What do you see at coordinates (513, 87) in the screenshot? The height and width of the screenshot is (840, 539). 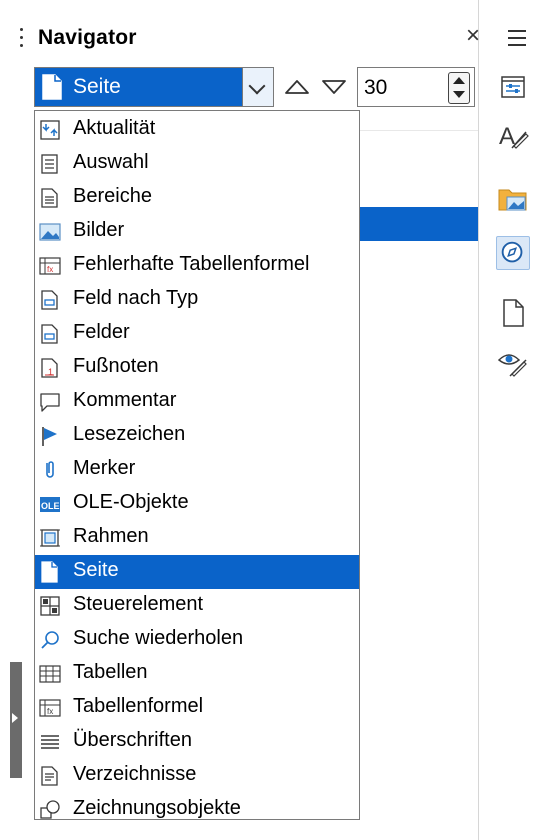 I see `properties-icon` at bounding box center [513, 87].